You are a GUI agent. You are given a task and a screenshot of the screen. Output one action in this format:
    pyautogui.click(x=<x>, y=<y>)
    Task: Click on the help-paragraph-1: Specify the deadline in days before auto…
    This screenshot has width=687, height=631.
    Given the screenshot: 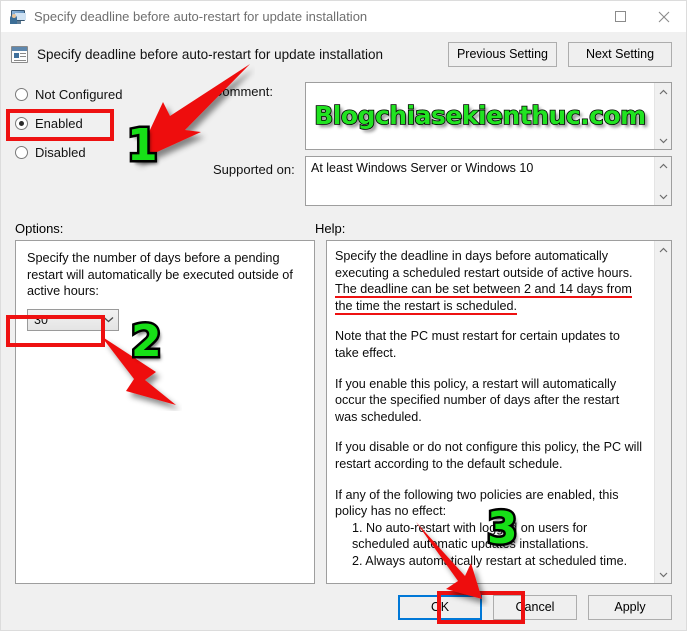 What is the action you would take?
    pyautogui.click(x=490, y=281)
    